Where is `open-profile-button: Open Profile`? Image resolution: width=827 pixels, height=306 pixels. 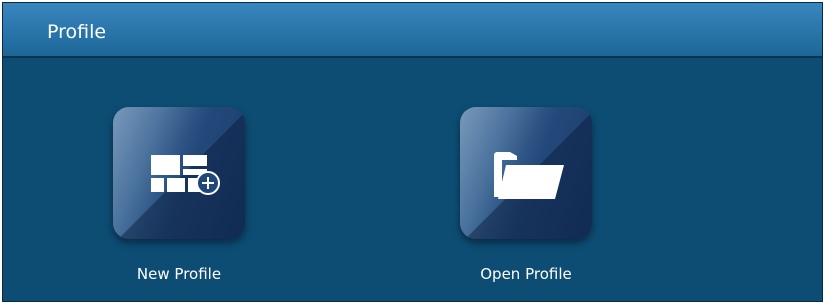 open-profile-button: Open Profile is located at coordinates (526, 195).